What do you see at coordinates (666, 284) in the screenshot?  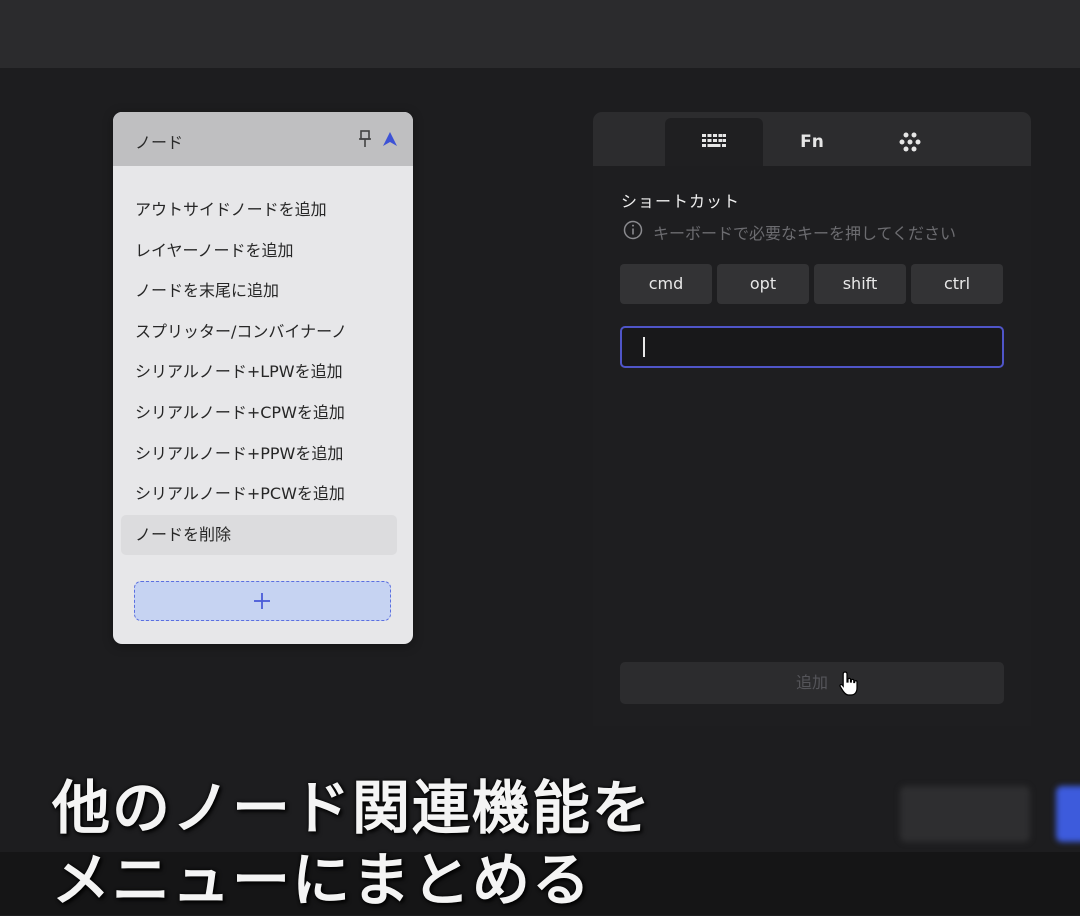 I see `modifier-cmd-button: cmd` at bounding box center [666, 284].